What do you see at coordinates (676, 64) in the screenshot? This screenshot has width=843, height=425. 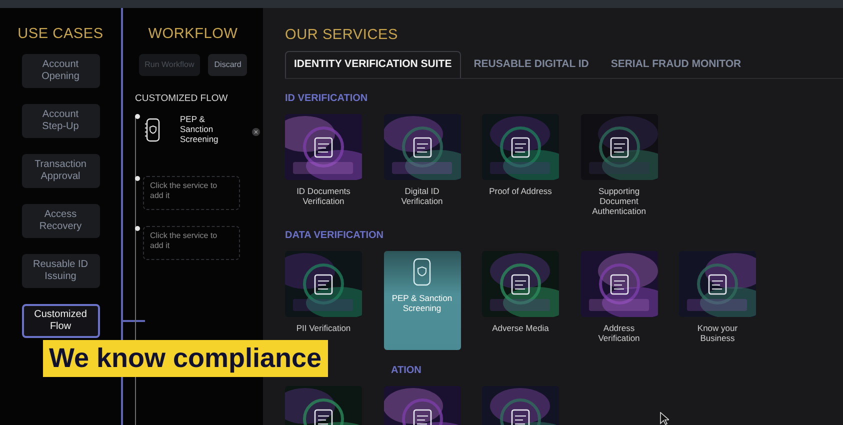 I see `tab: SERIAL FRAUD MONITOR` at bounding box center [676, 64].